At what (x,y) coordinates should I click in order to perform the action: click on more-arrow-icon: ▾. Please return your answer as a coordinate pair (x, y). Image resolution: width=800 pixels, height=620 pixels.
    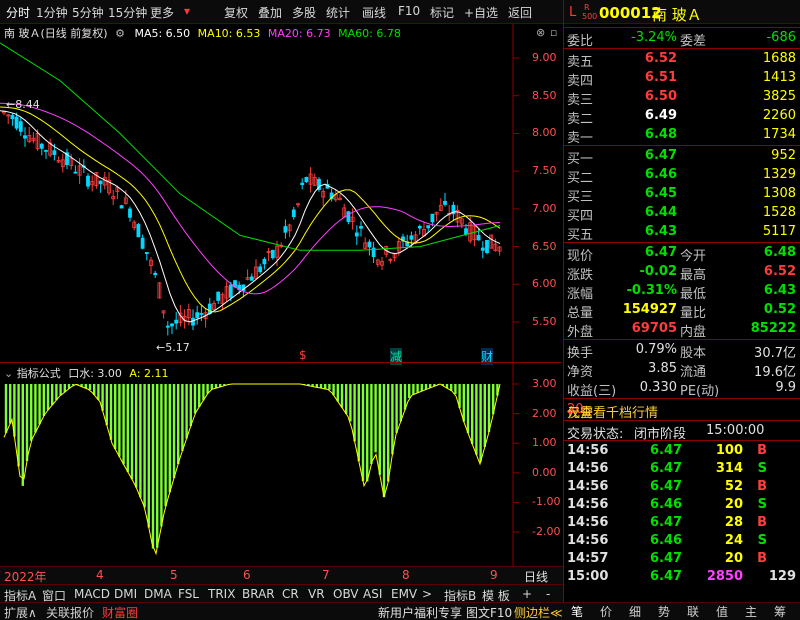
    Looking at the image, I should click on (187, 11).